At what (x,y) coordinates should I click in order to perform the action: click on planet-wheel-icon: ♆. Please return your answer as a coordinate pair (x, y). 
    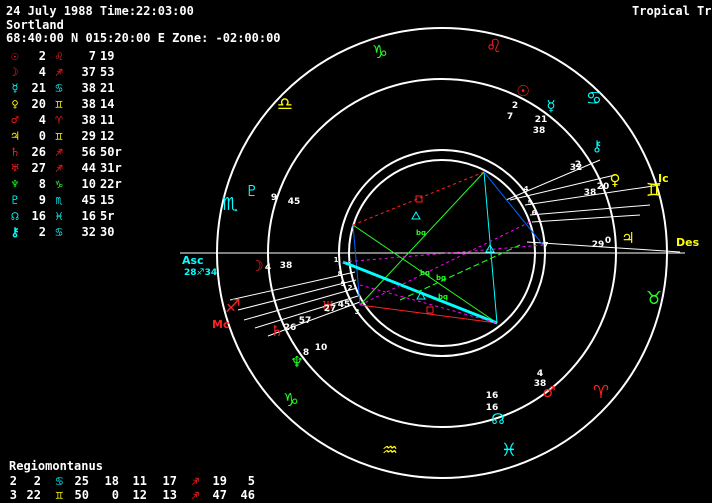
    Looking at the image, I should click on (296, 362).